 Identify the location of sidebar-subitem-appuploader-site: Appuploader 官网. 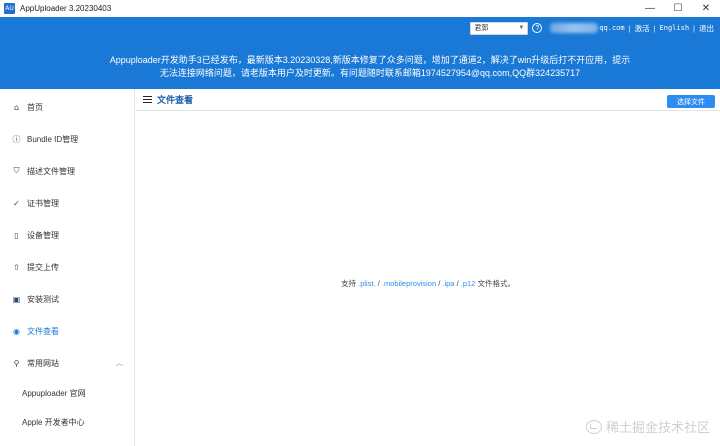
(67, 393).